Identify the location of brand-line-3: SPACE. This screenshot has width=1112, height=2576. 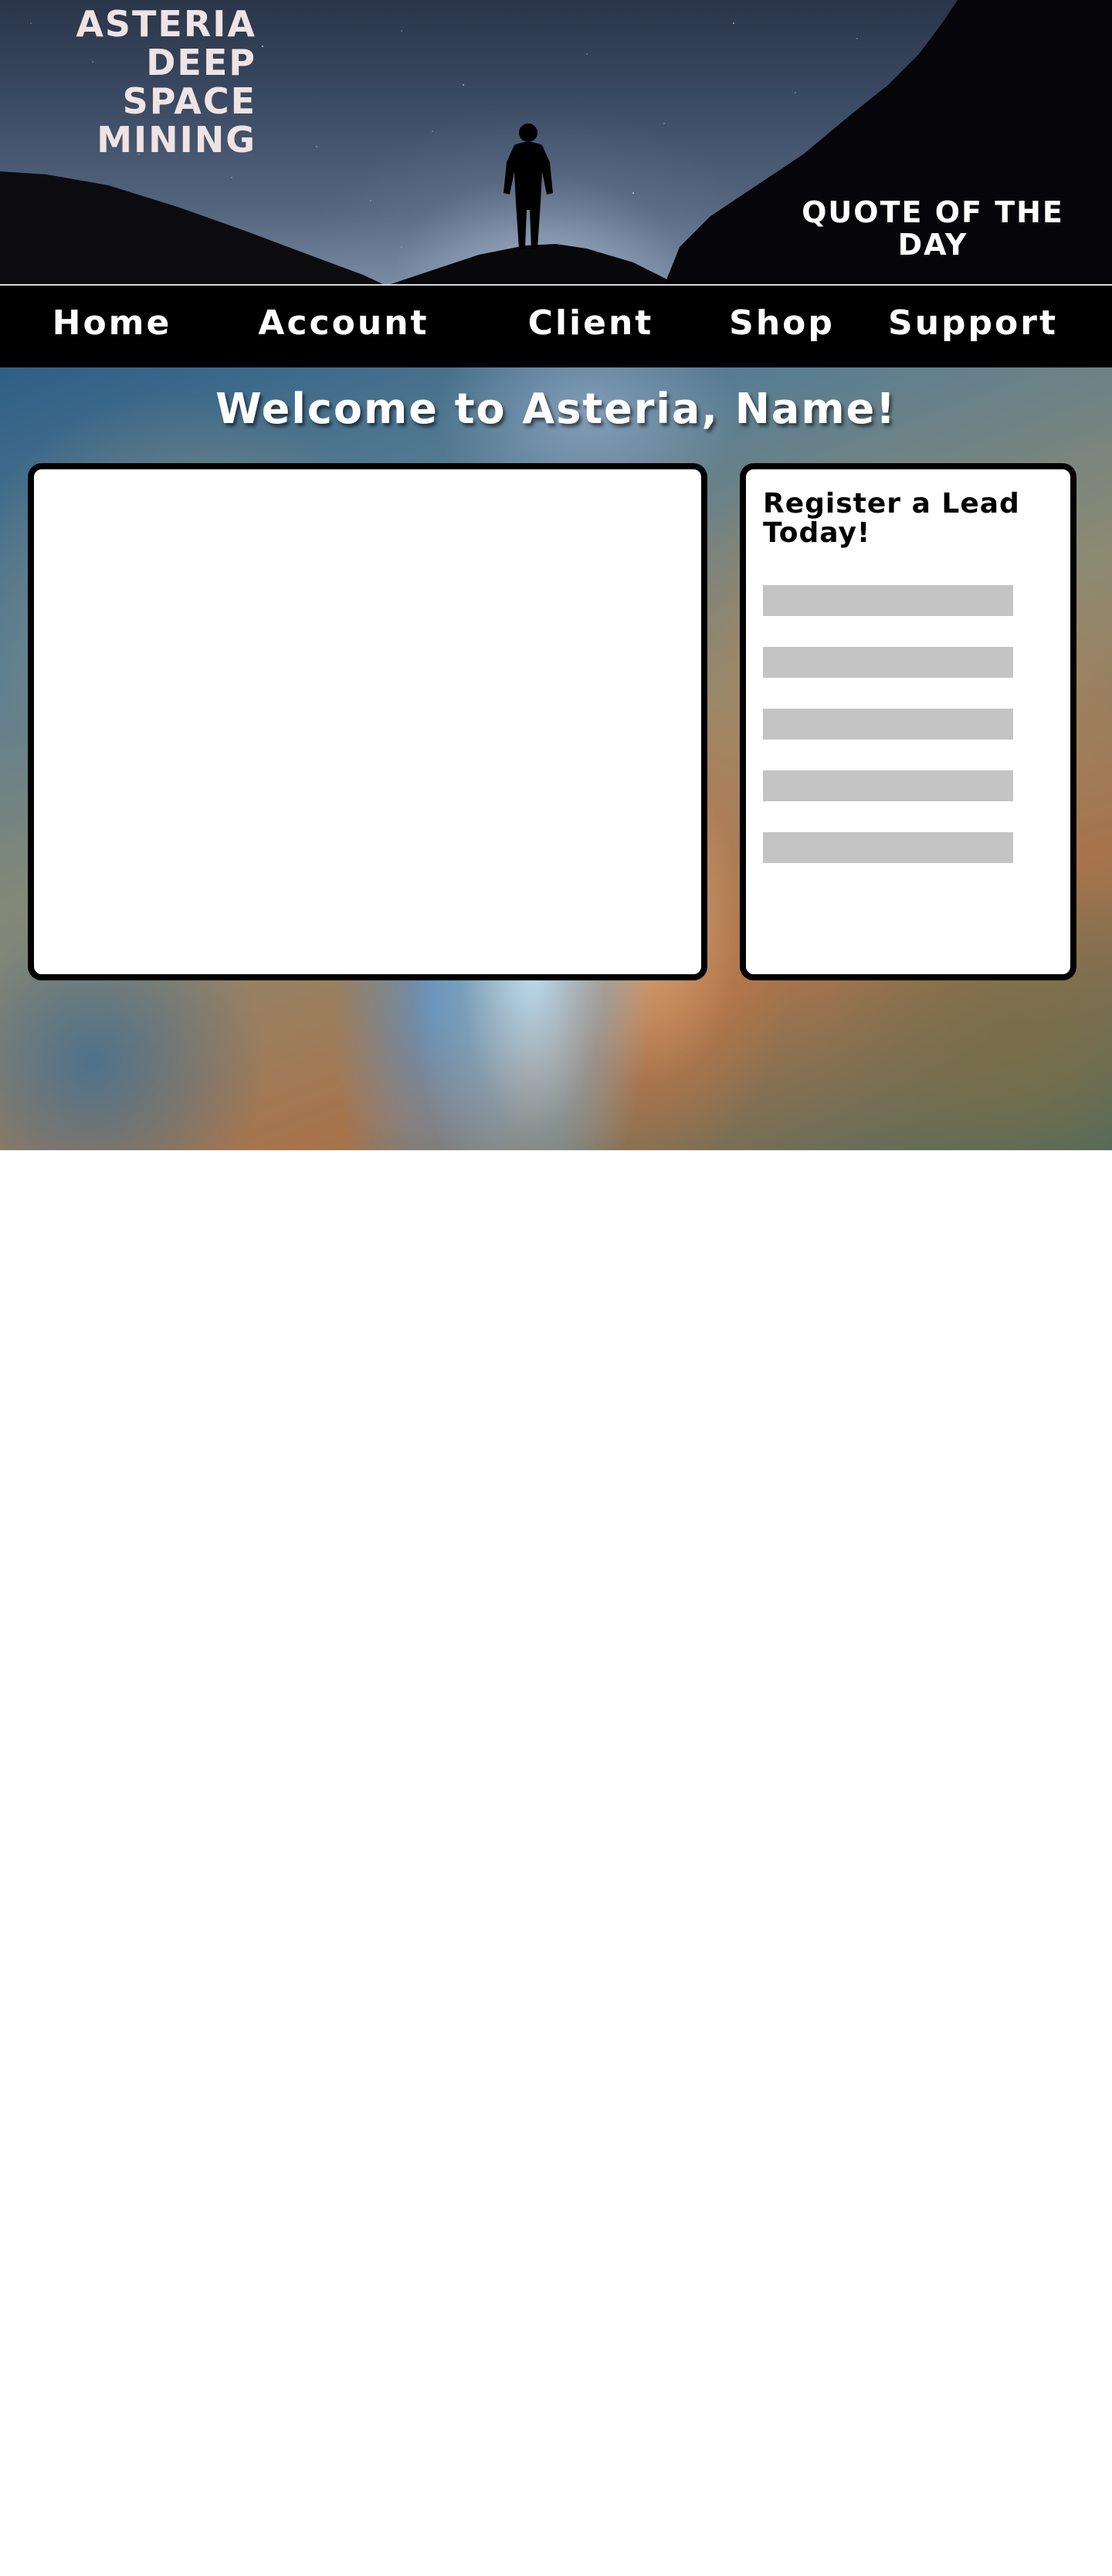
(189, 101).